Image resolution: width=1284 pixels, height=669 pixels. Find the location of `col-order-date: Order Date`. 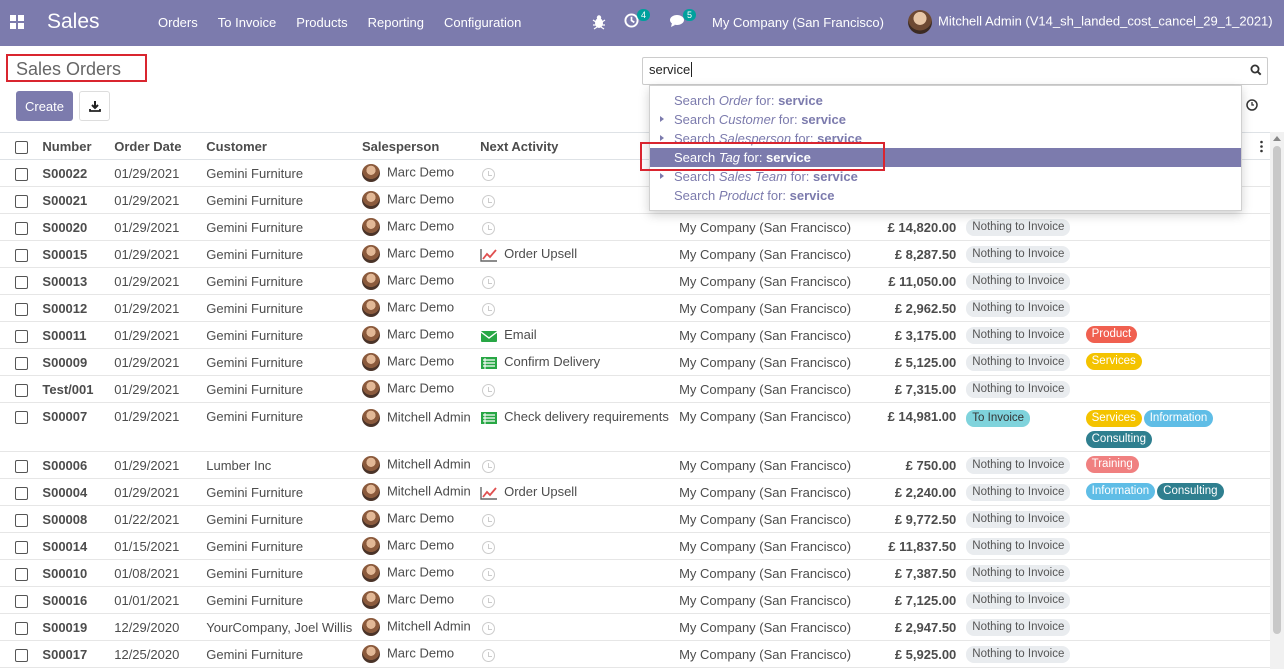

col-order-date: Order Date is located at coordinates (156, 146).